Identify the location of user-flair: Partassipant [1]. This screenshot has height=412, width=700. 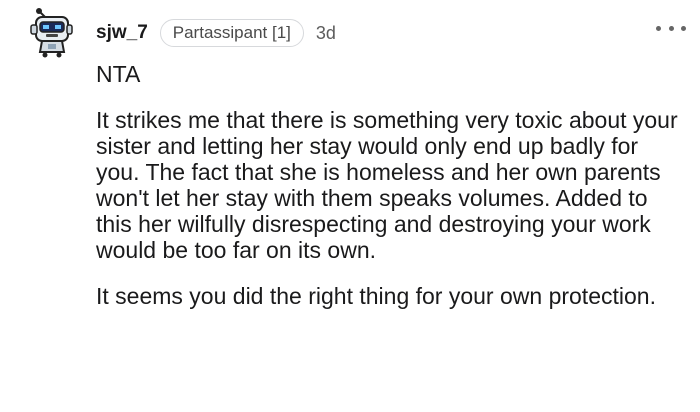
(231, 33).